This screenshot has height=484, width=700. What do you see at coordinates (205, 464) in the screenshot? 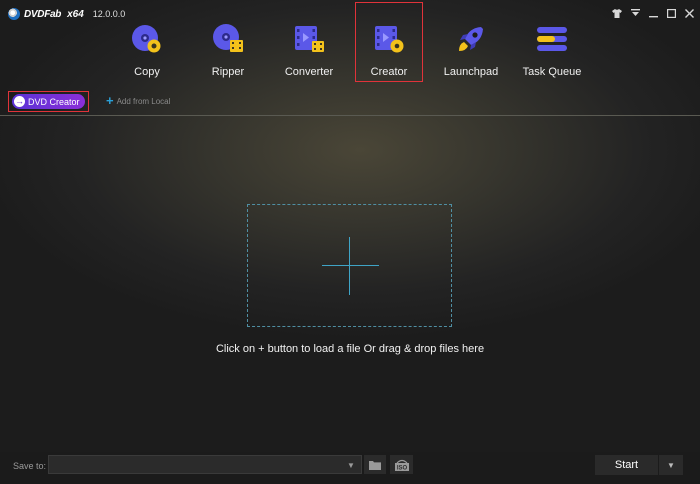
I see `save-to-input` at bounding box center [205, 464].